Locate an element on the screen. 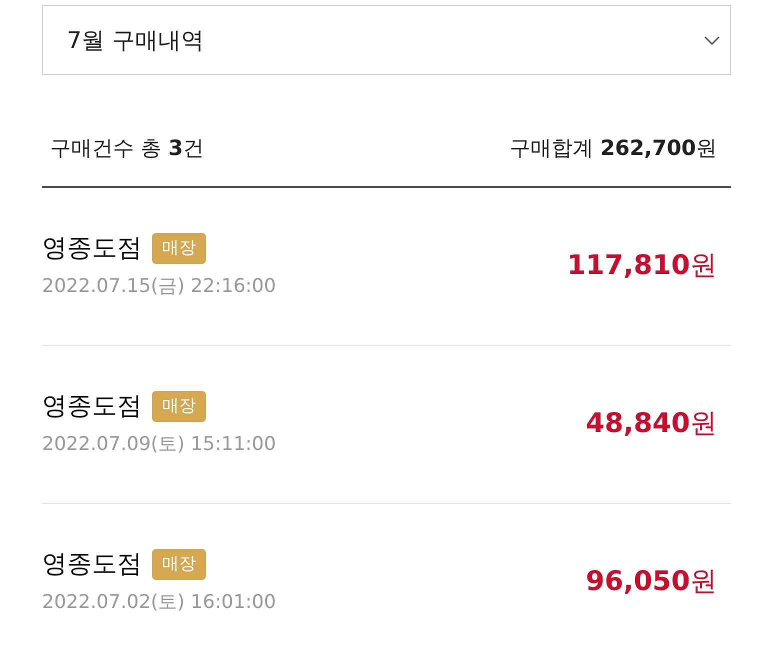 This screenshot has width=773, height=653. purchase-count-text: 구매건수 총 3건 is located at coordinates (127, 148).